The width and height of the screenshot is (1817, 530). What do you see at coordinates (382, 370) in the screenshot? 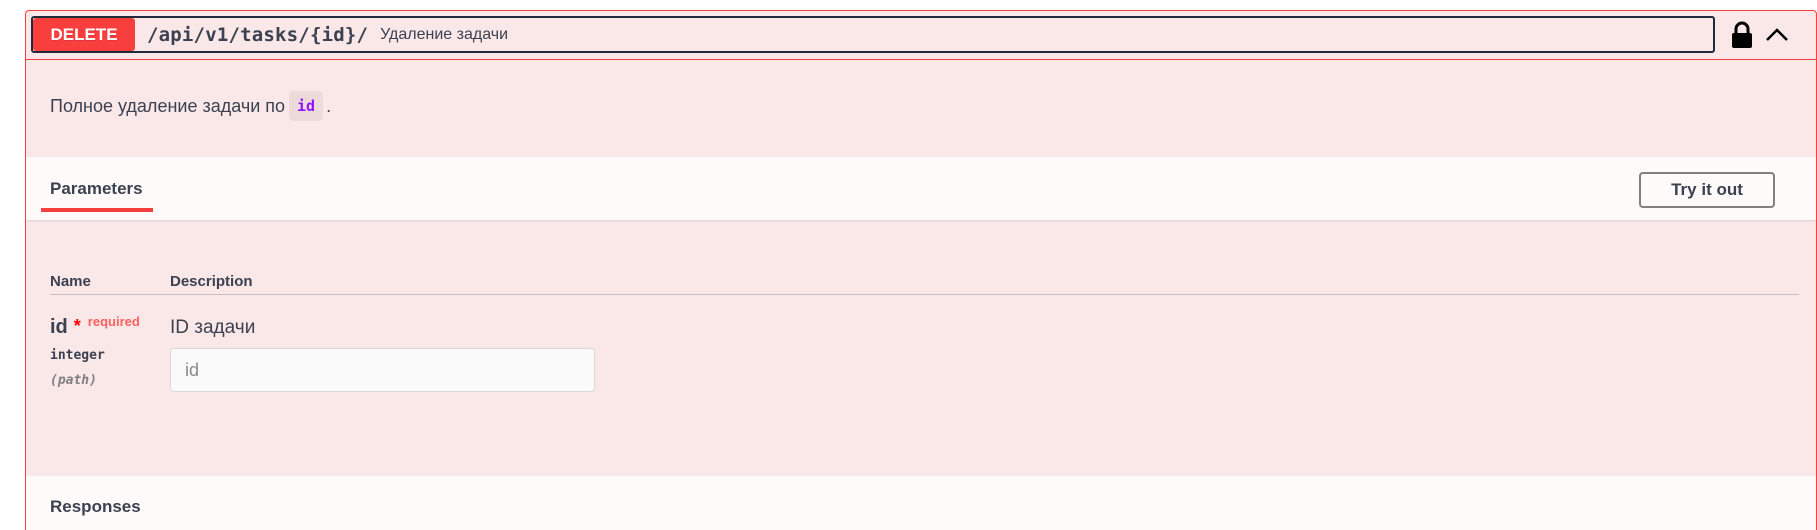
I see `parameter-id-input` at bounding box center [382, 370].